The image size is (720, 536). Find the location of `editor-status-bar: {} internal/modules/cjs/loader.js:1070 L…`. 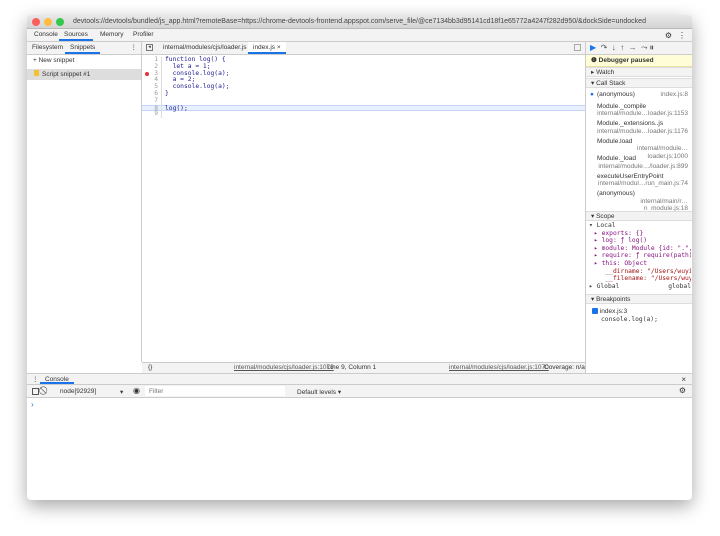

editor-status-bar: {} internal/modules/cjs/loader.js:1070 L… is located at coordinates (363, 367).